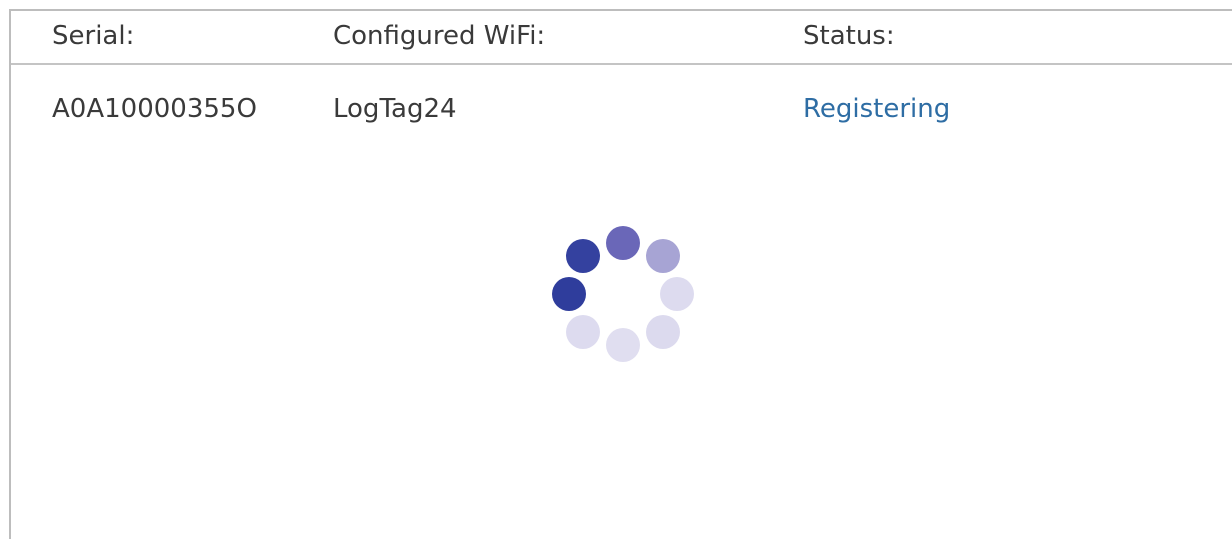 Image resolution: width=1232 pixels, height=539 pixels. Describe the element at coordinates (621, 38) in the screenshot. I see `table-header-row: Serial: Configured WiFi: Status:` at that location.